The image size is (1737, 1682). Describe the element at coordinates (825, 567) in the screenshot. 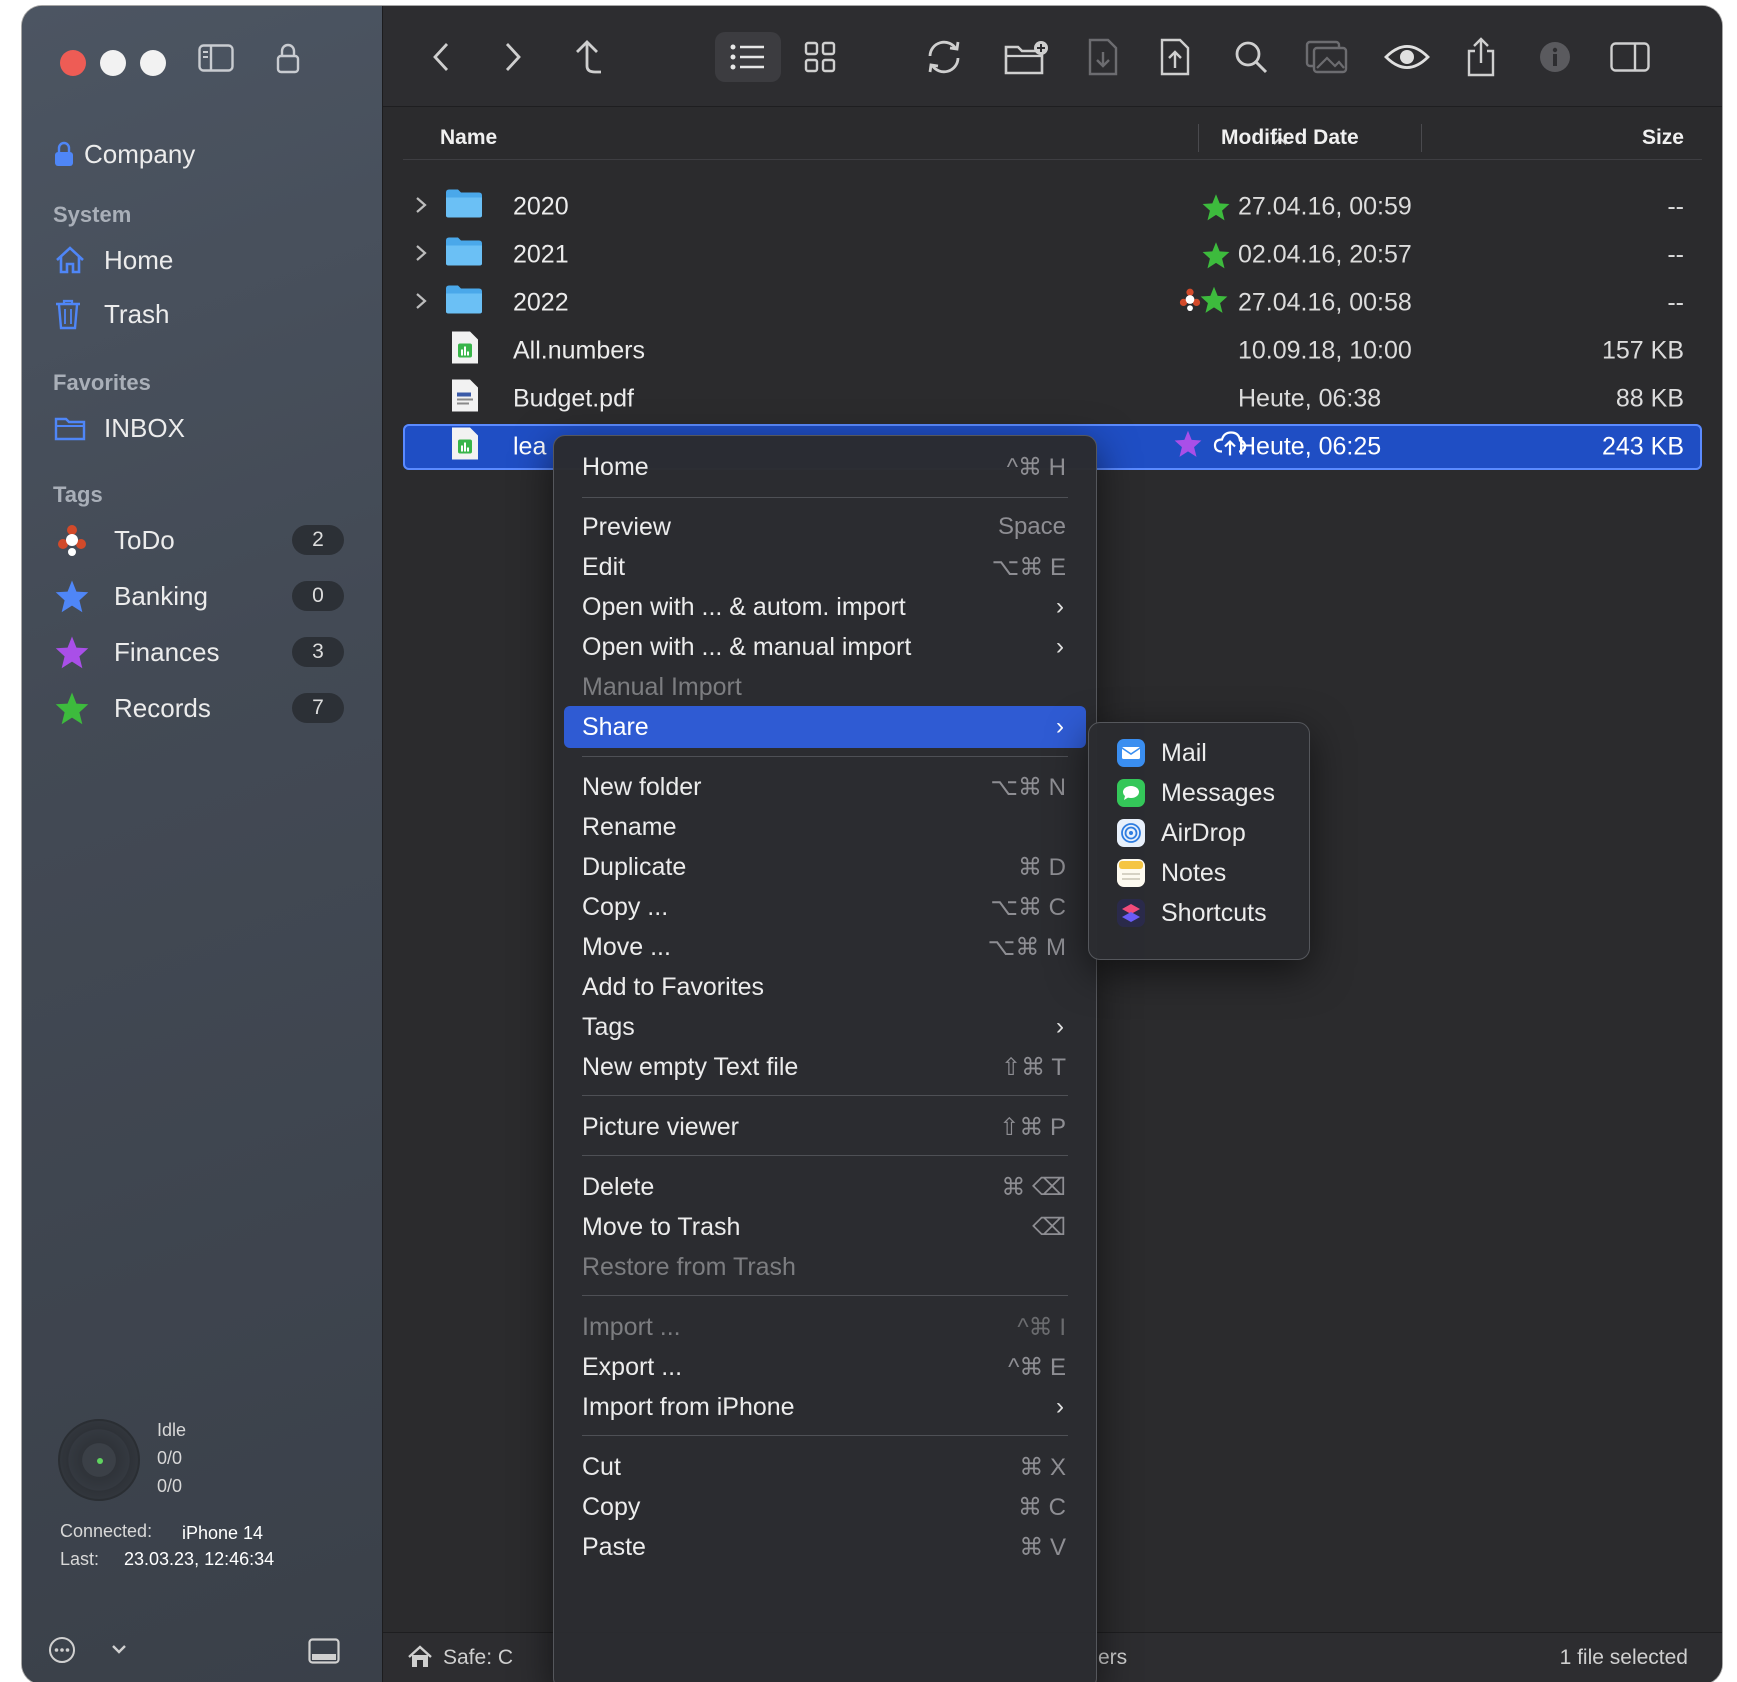

I see `menu-item-edit: Edit ⌥⌘ E` at that location.